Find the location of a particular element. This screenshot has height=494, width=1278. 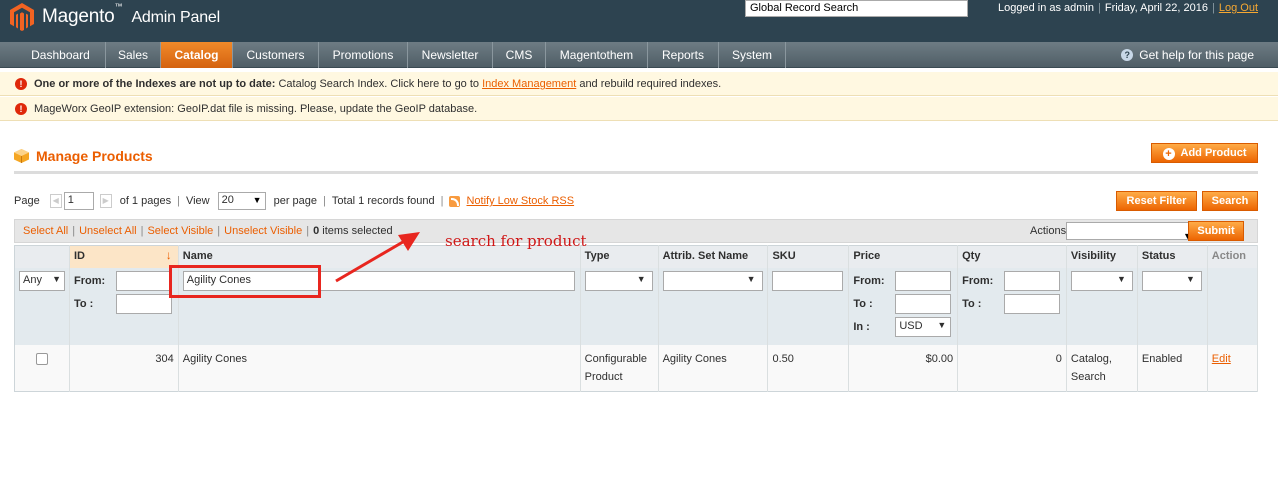

per-page-label: per page is located at coordinates (295, 201).